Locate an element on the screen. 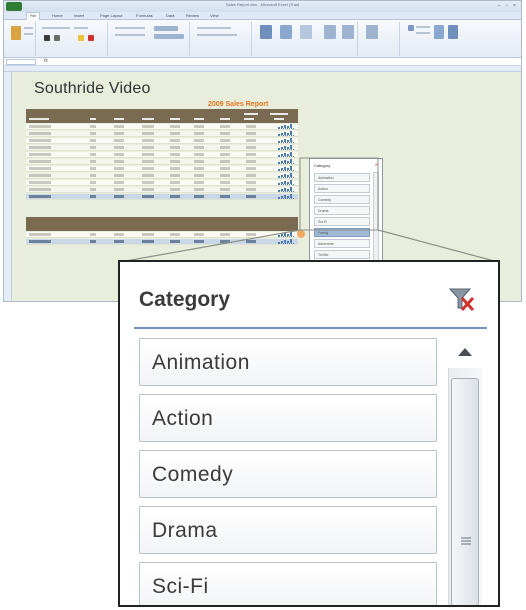 The height and width of the screenshot is (610, 526). sheet-heading: Southride Video is located at coordinates (92, 88).